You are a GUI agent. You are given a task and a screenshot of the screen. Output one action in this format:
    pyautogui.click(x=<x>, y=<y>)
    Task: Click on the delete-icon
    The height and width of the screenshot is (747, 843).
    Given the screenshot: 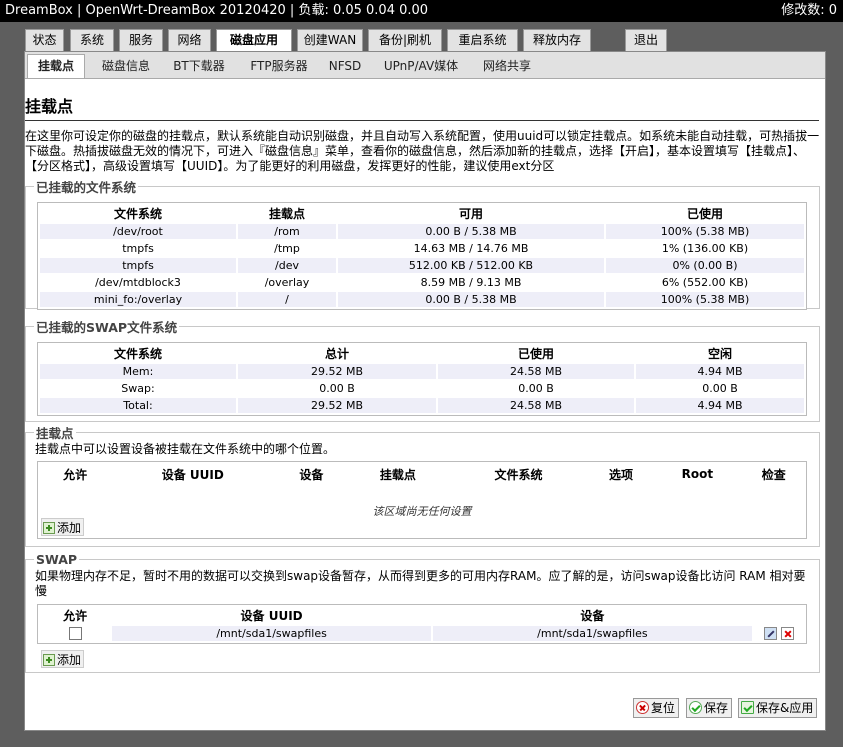 What is the action you would take?
    pyautogui.click(x=787, y=634)
    